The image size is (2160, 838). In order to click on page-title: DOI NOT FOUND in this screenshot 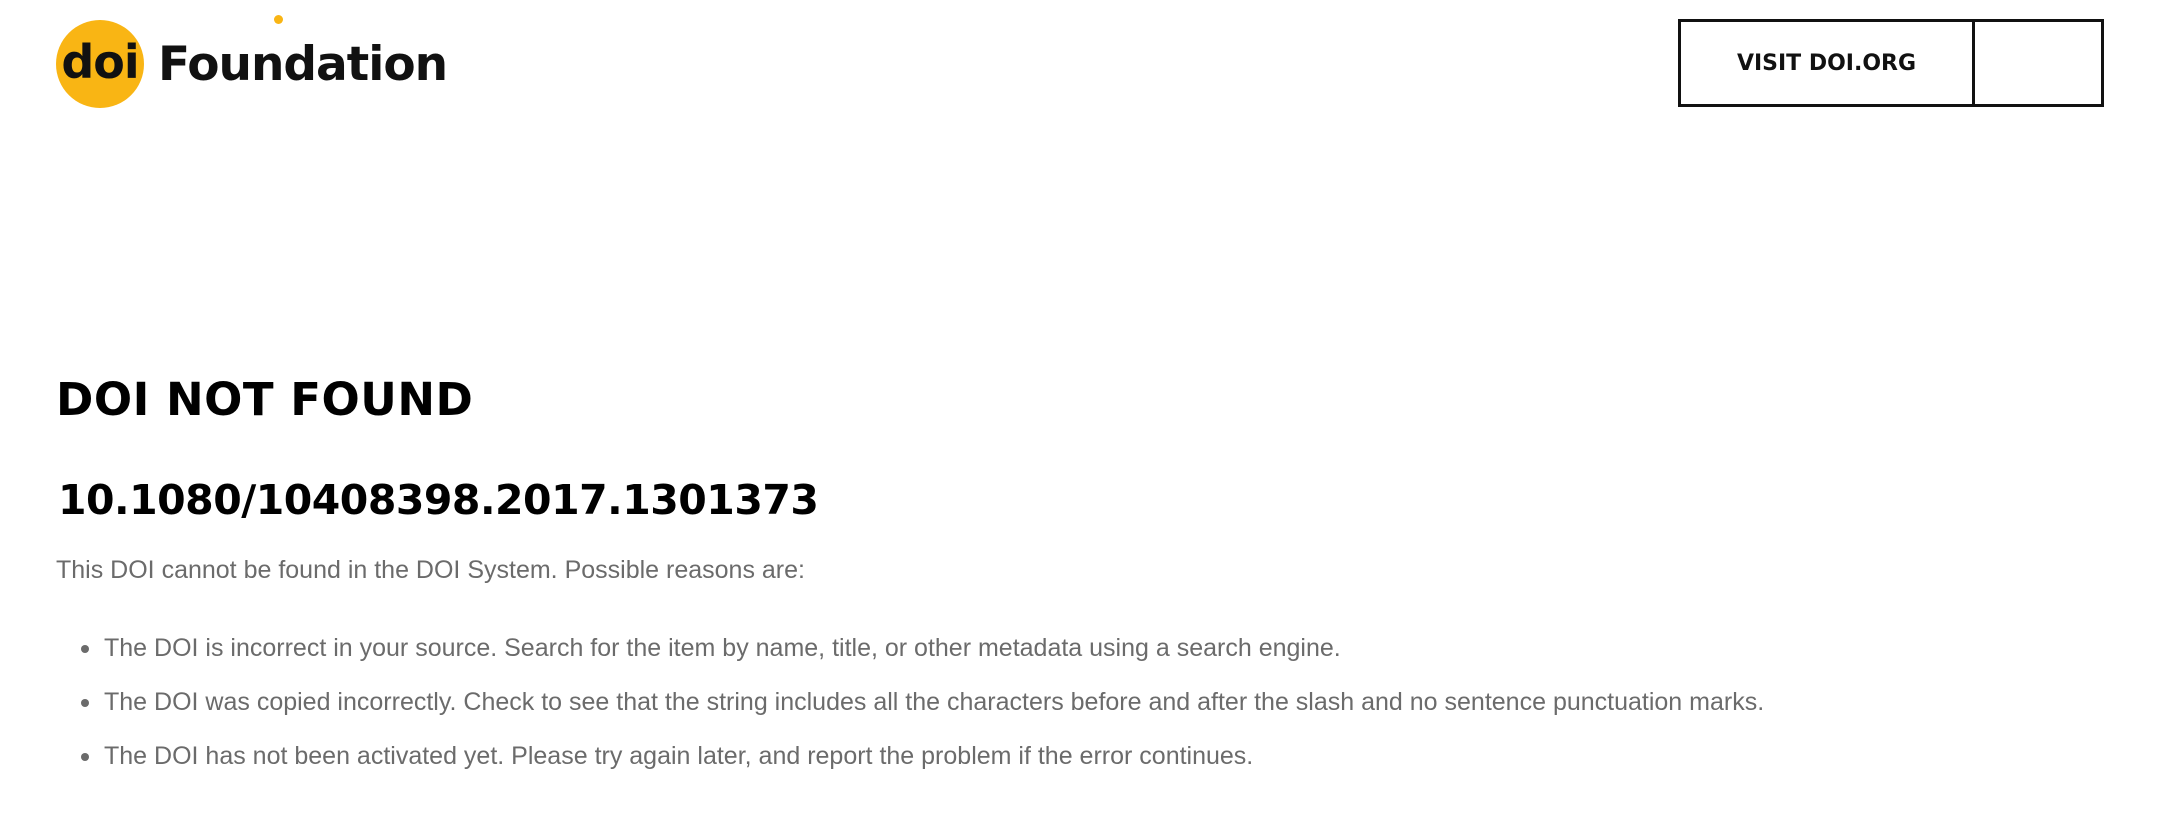, I will do `click(265, 399)`.